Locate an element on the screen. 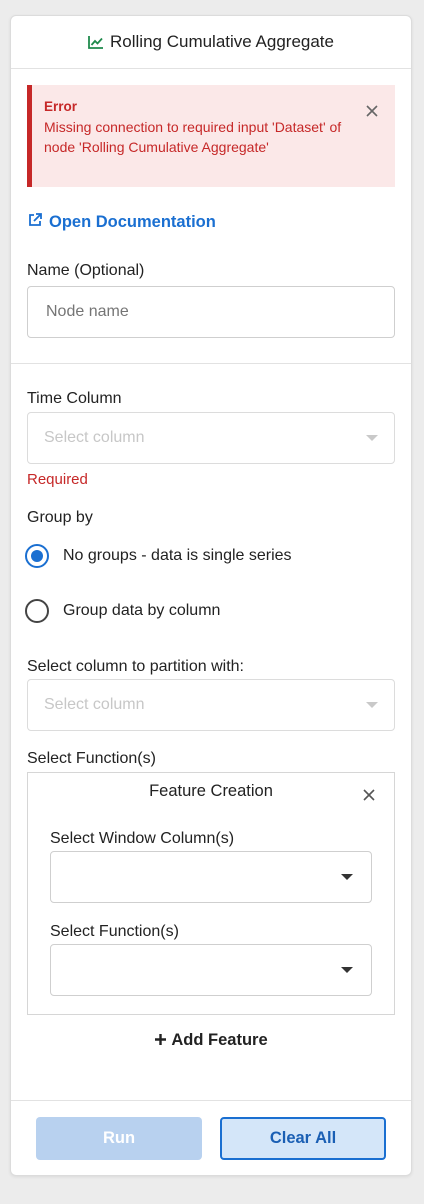 The image size is (424, 1204). time-column-placeholder: Select column is located at coordinates (94, 437).